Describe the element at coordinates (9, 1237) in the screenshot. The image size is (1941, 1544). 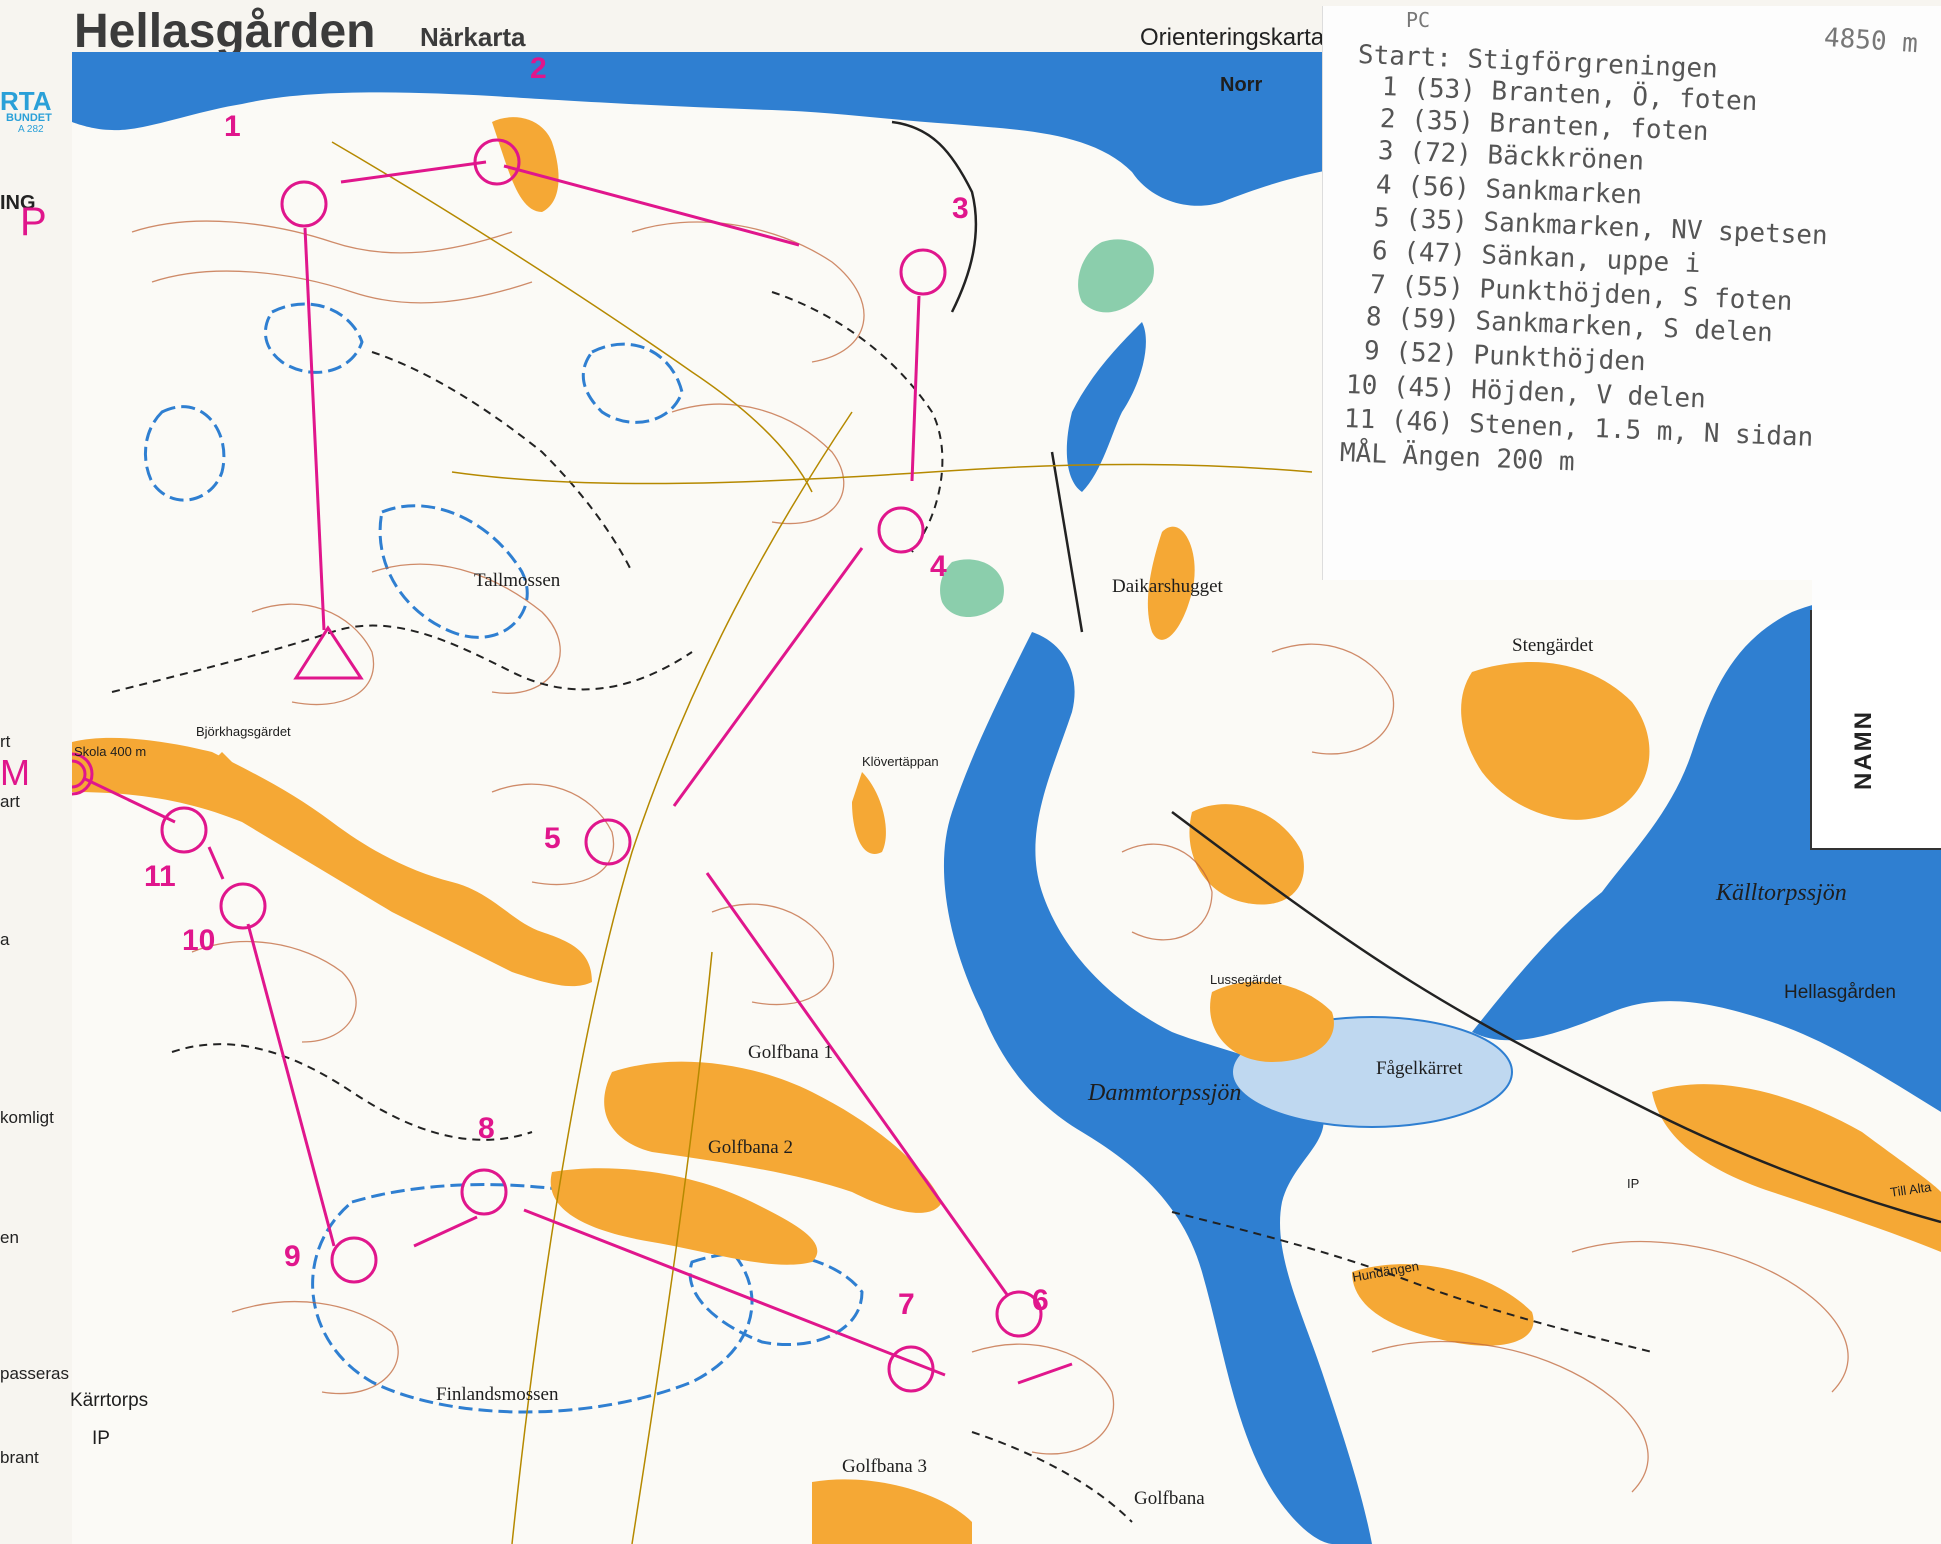
I see `legend-fragment: en` at that location.